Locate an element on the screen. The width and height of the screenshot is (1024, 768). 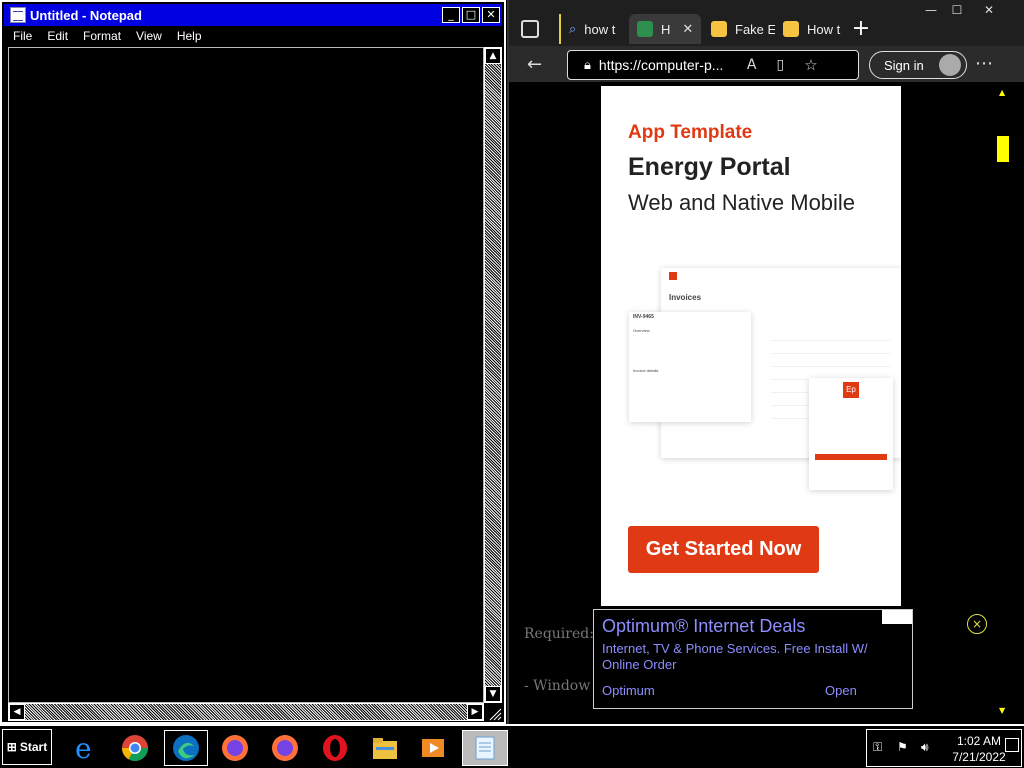
action-center-flag-icon: ⚑ is located at coordinates (902, 747).